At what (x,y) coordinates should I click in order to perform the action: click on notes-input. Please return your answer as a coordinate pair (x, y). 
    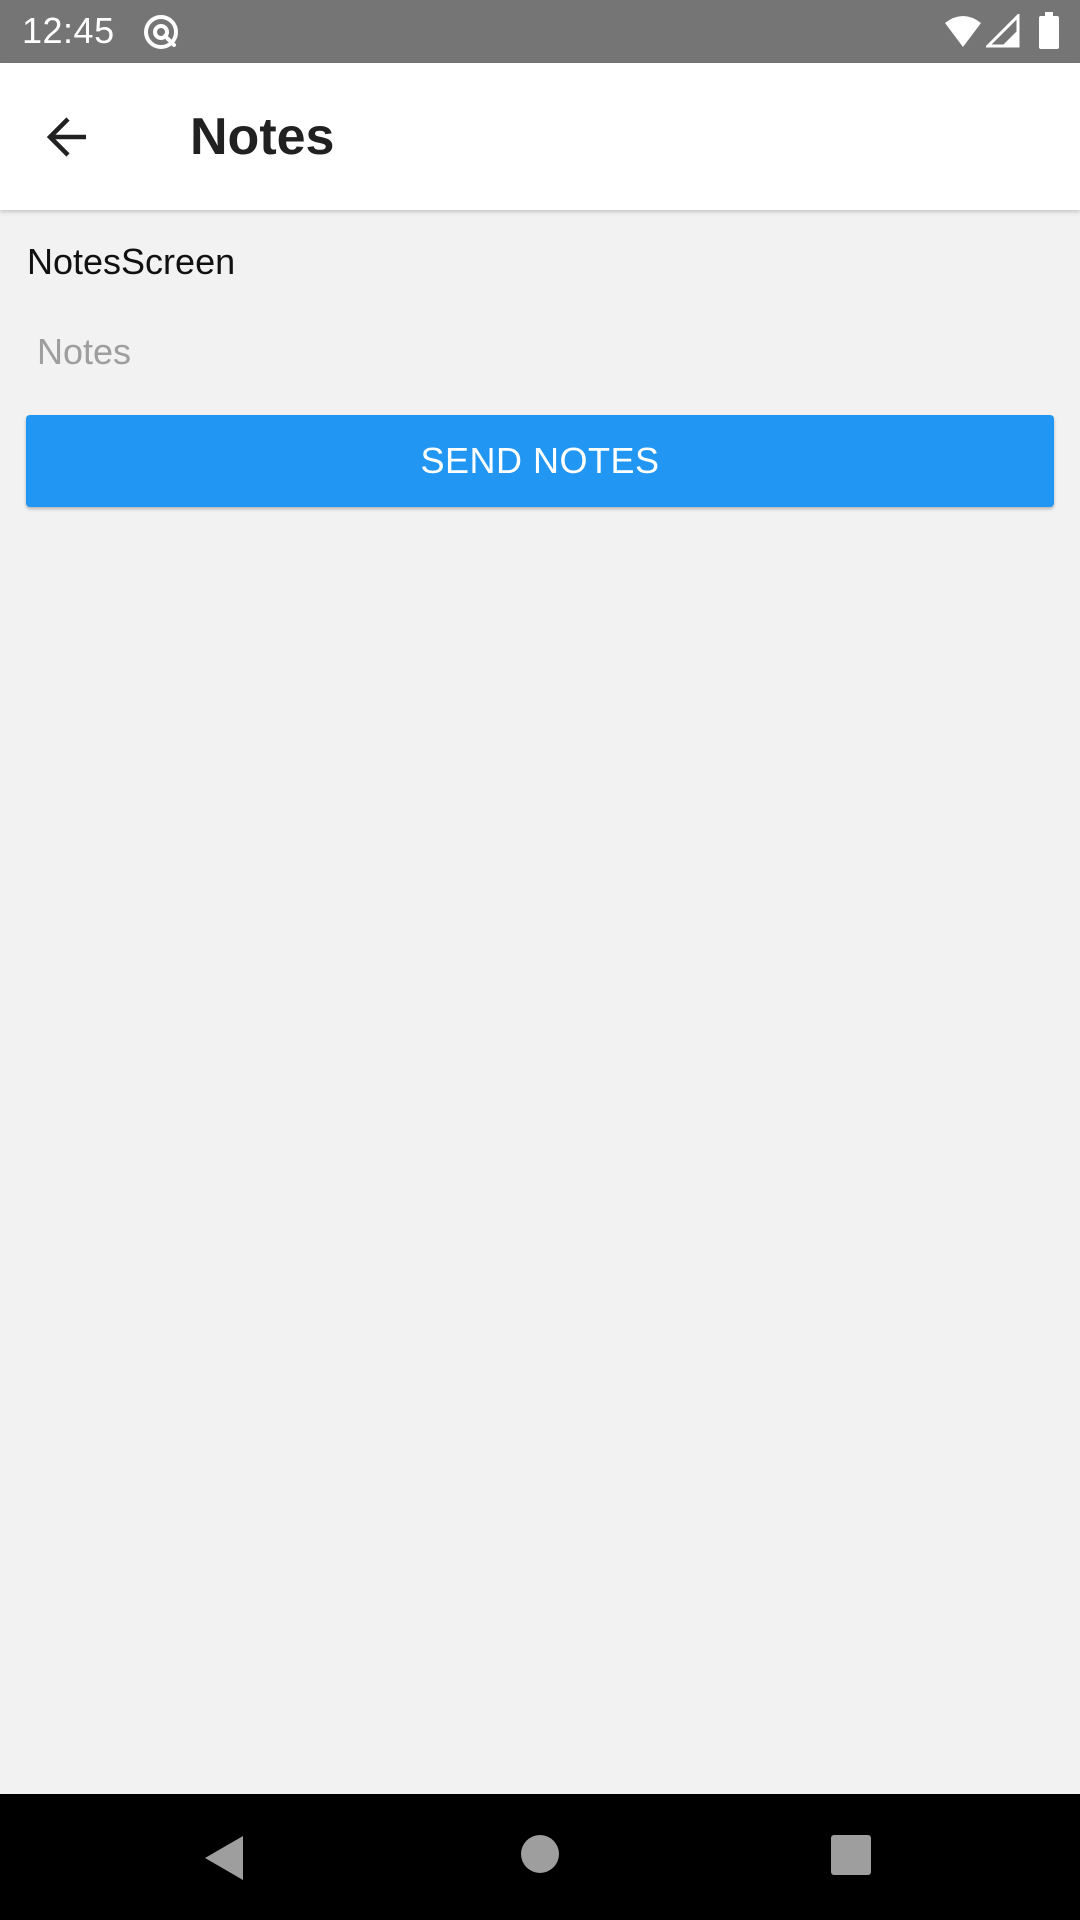
    Looking at the image, I should click on (540, 352).